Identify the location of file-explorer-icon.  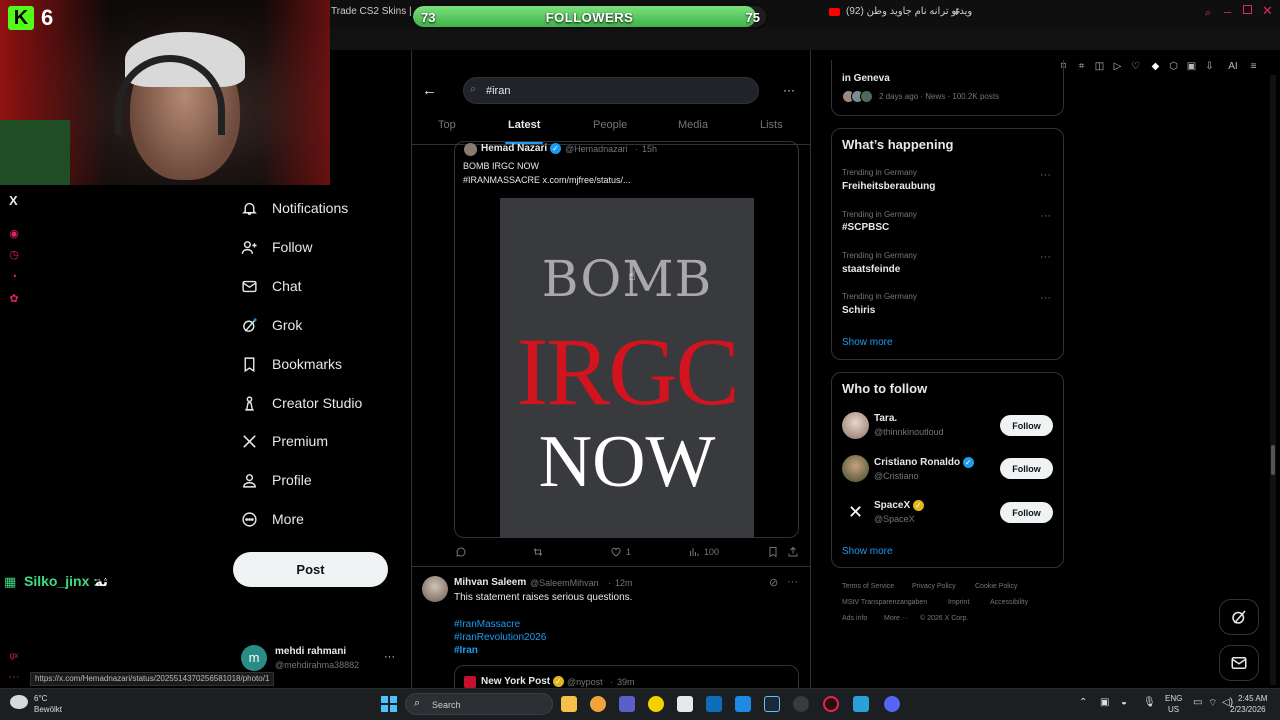
(569, 704).